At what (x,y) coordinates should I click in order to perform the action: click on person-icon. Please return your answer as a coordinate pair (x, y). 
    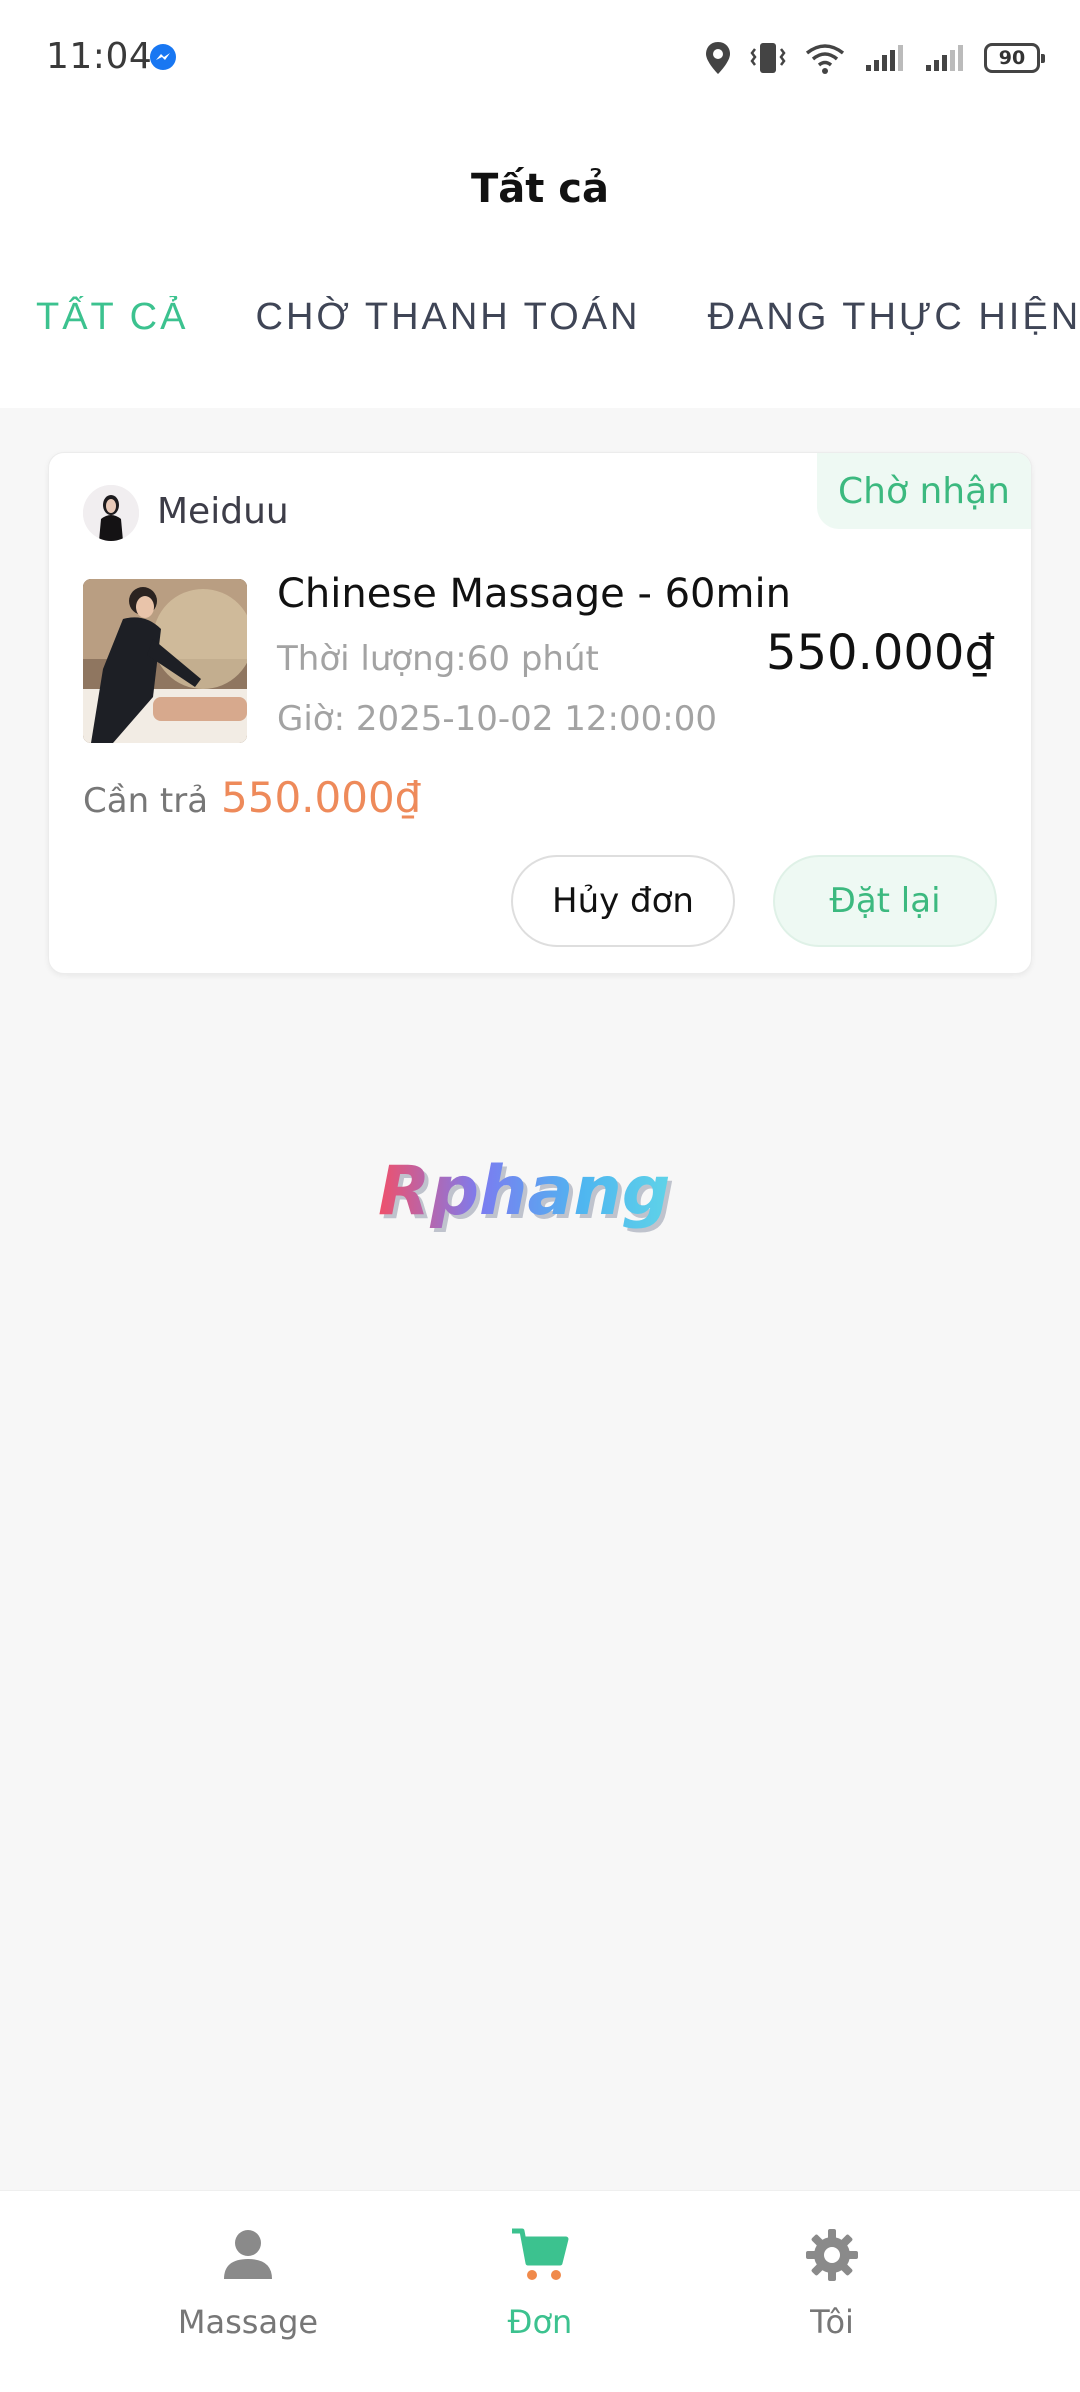
    Looking at the image, I should click on (248, 2254).